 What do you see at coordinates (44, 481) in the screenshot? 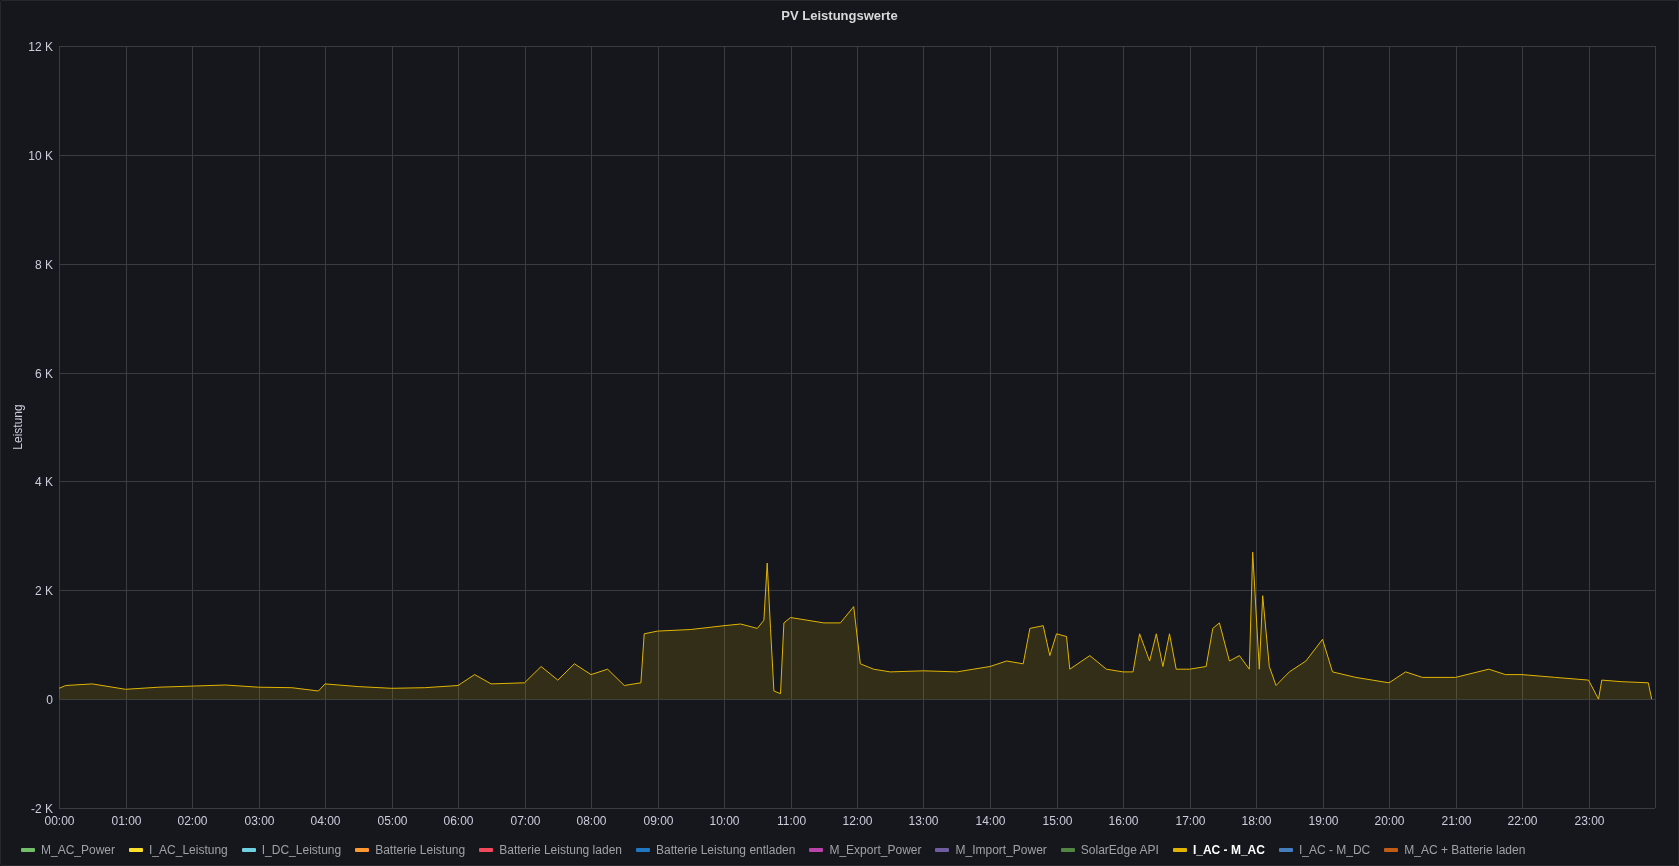
I see `axis-label: 4 K` at bounding box center [44, 481].